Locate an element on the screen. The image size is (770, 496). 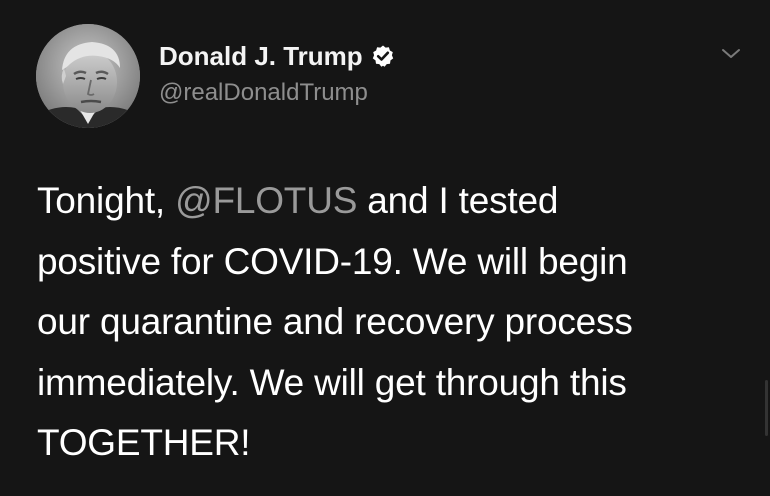
tweet-text-segment: Tonight, is located at coordinates (106, 200).